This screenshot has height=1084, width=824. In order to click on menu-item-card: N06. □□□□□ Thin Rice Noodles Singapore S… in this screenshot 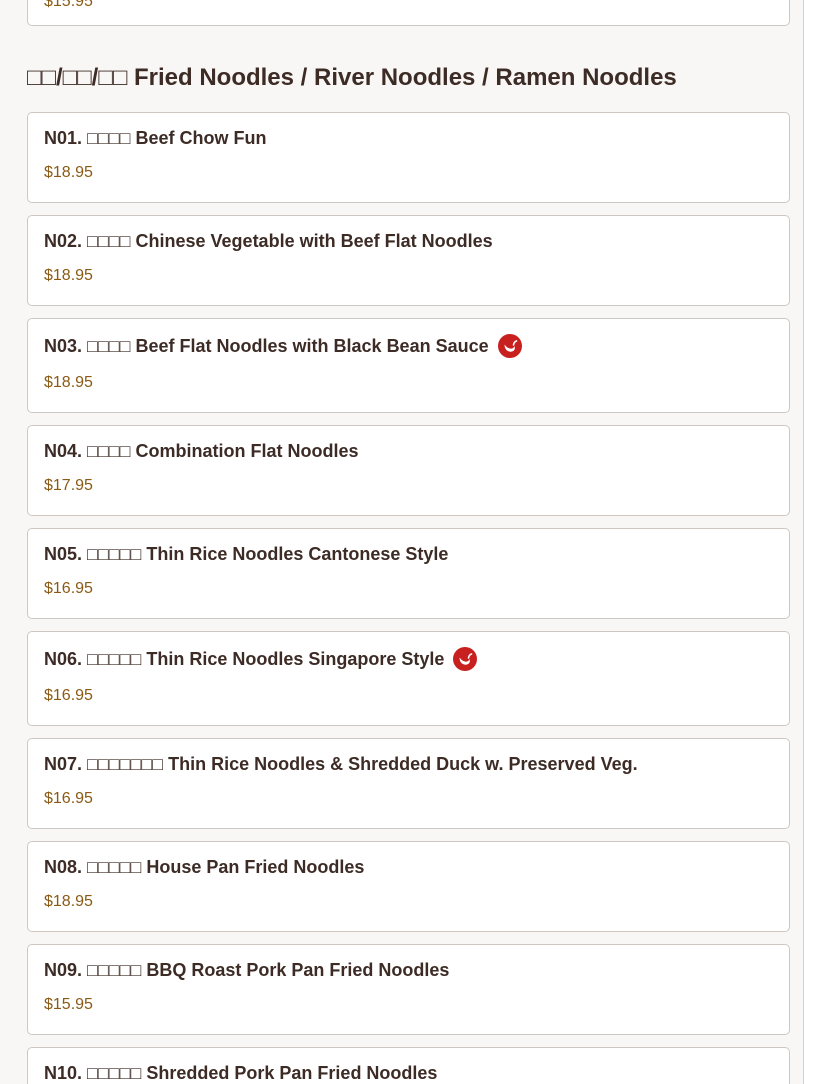, I will do `click(408, 678)`.